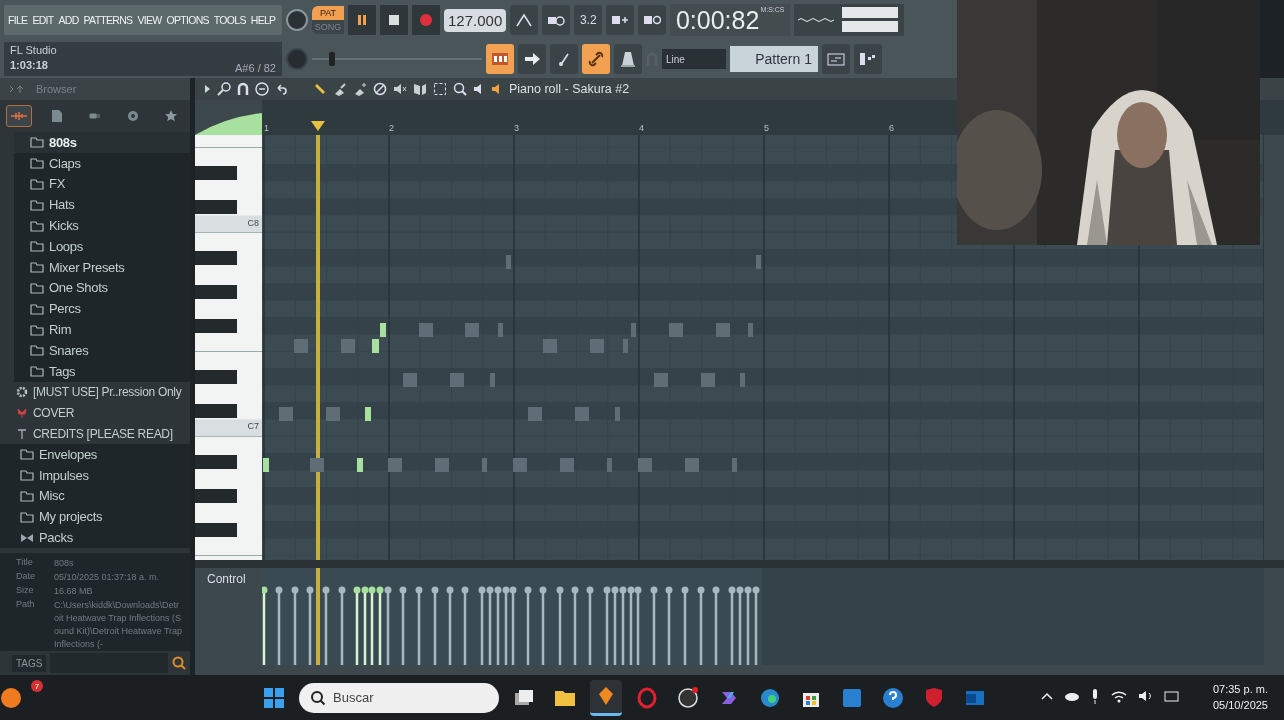 The width and height of the screenshot is (1284, 720). I want to click on pause-button, so click(362, 20).